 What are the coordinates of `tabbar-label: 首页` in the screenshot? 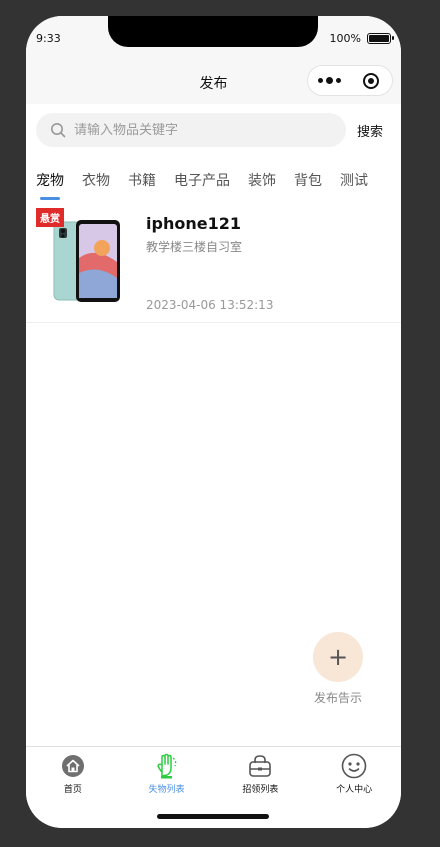 It's located at (72, 790).